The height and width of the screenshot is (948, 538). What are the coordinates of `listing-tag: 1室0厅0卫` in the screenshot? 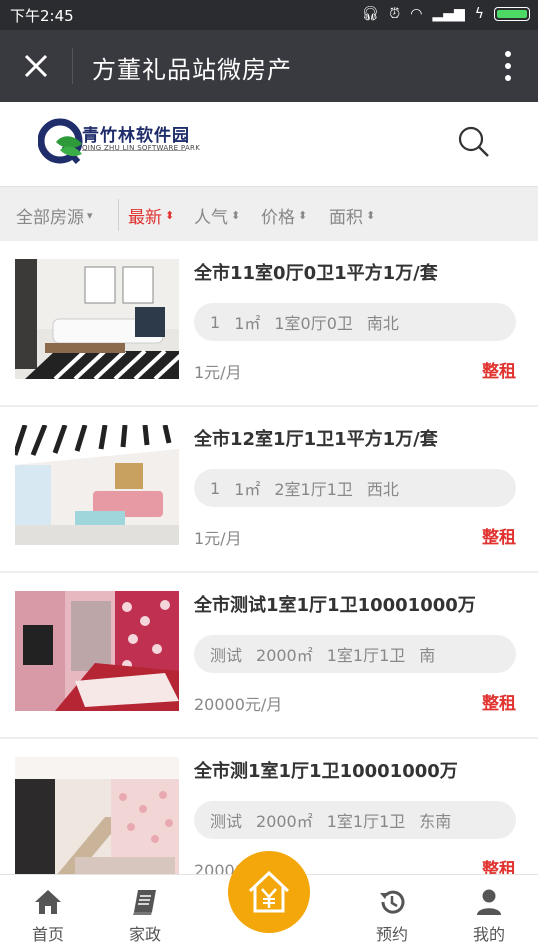 It's located at (313, 323).